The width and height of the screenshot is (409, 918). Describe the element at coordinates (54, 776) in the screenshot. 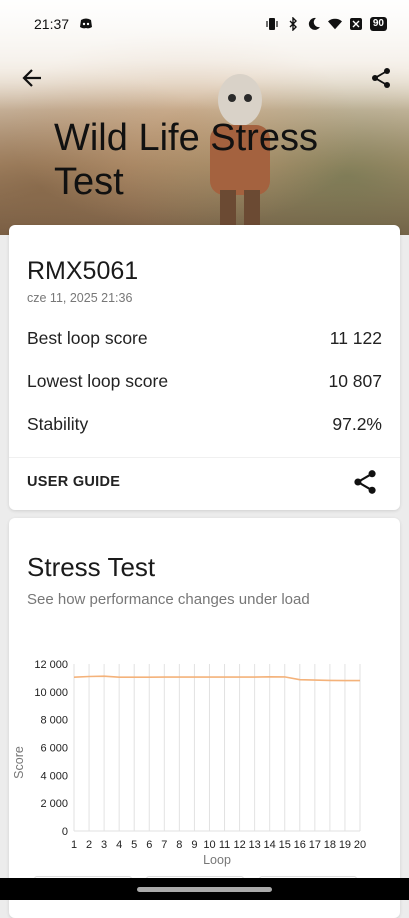

I see `y-tick-label: 4 000` at that location.